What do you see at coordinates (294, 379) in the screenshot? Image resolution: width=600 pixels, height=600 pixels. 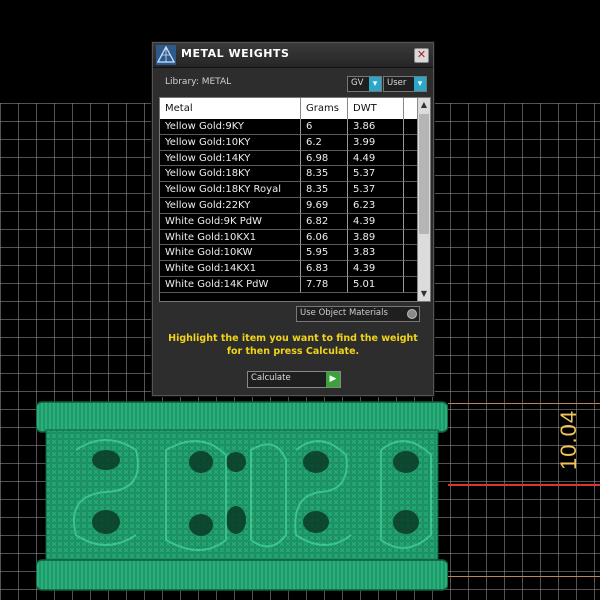 I see `calculate-button: Calculate ▶` at bounding box center [294, 379].